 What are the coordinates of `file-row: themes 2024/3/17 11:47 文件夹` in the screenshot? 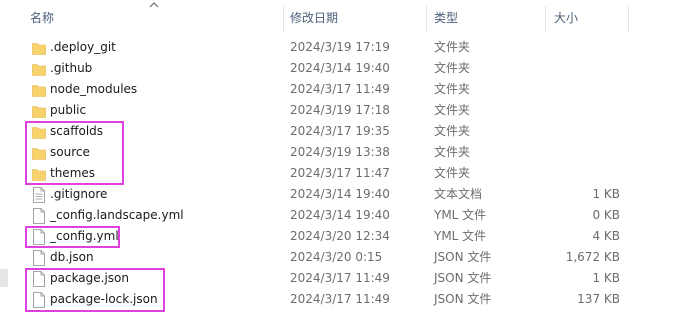 It's located at (340, 173).